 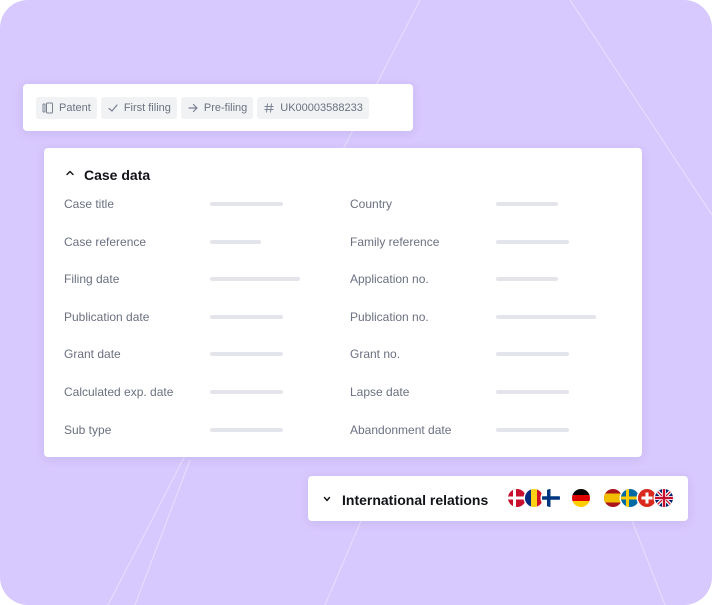 I want to click on finland-flag-icon, so click(x=551, y=498).